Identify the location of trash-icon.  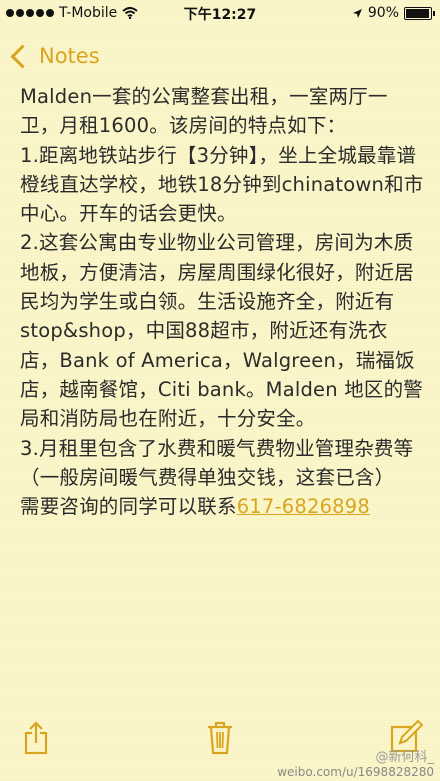
(220, 737).